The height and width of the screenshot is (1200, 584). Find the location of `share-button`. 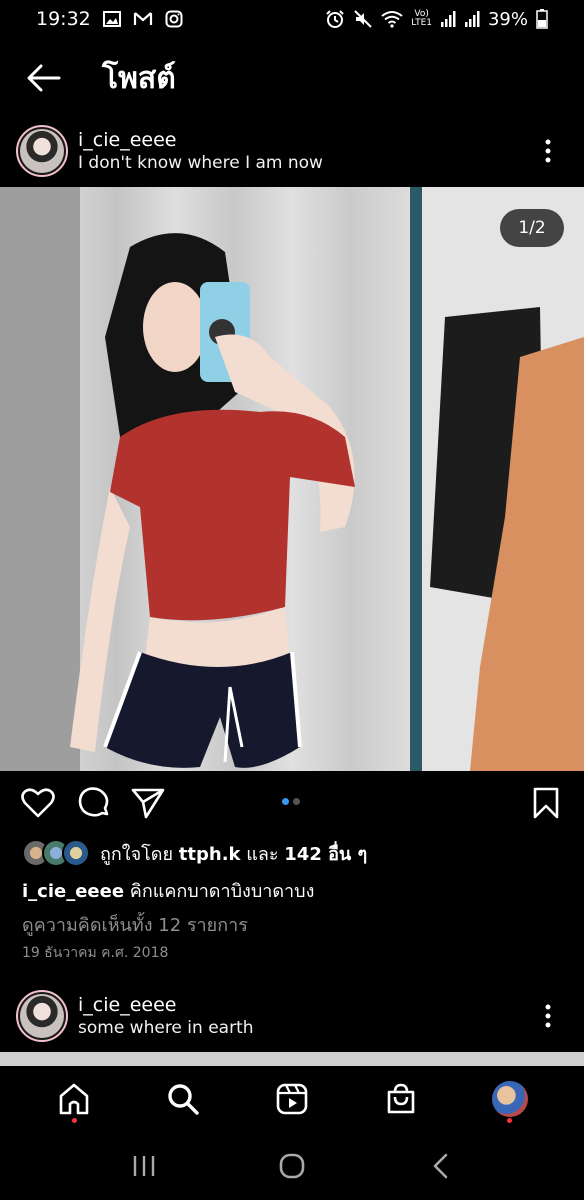

share-button is located at coordinates (148, 803).